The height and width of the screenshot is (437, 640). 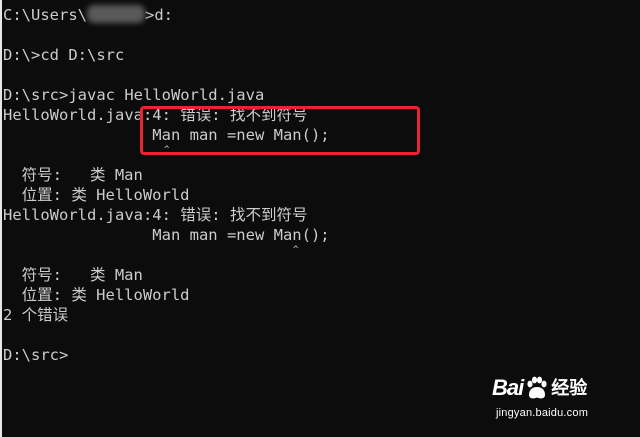 What do you see at coordinates (280, 130) in the screenshot?
I see `annotation-highlight-box` at bounding box center [280, 130].